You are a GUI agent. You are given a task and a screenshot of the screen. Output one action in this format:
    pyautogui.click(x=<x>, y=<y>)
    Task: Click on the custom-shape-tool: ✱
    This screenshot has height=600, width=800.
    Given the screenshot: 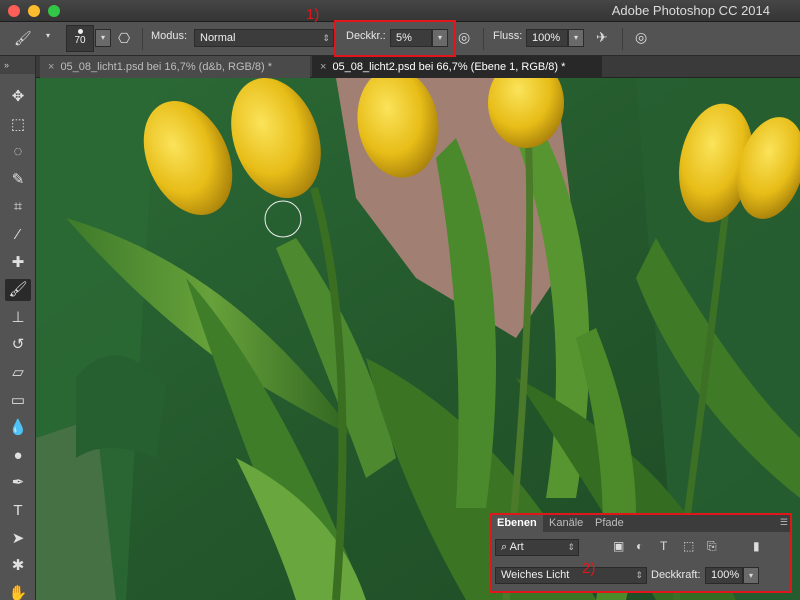 What is the action you would take?
    pyautogui.click(x=18, y=566)
    